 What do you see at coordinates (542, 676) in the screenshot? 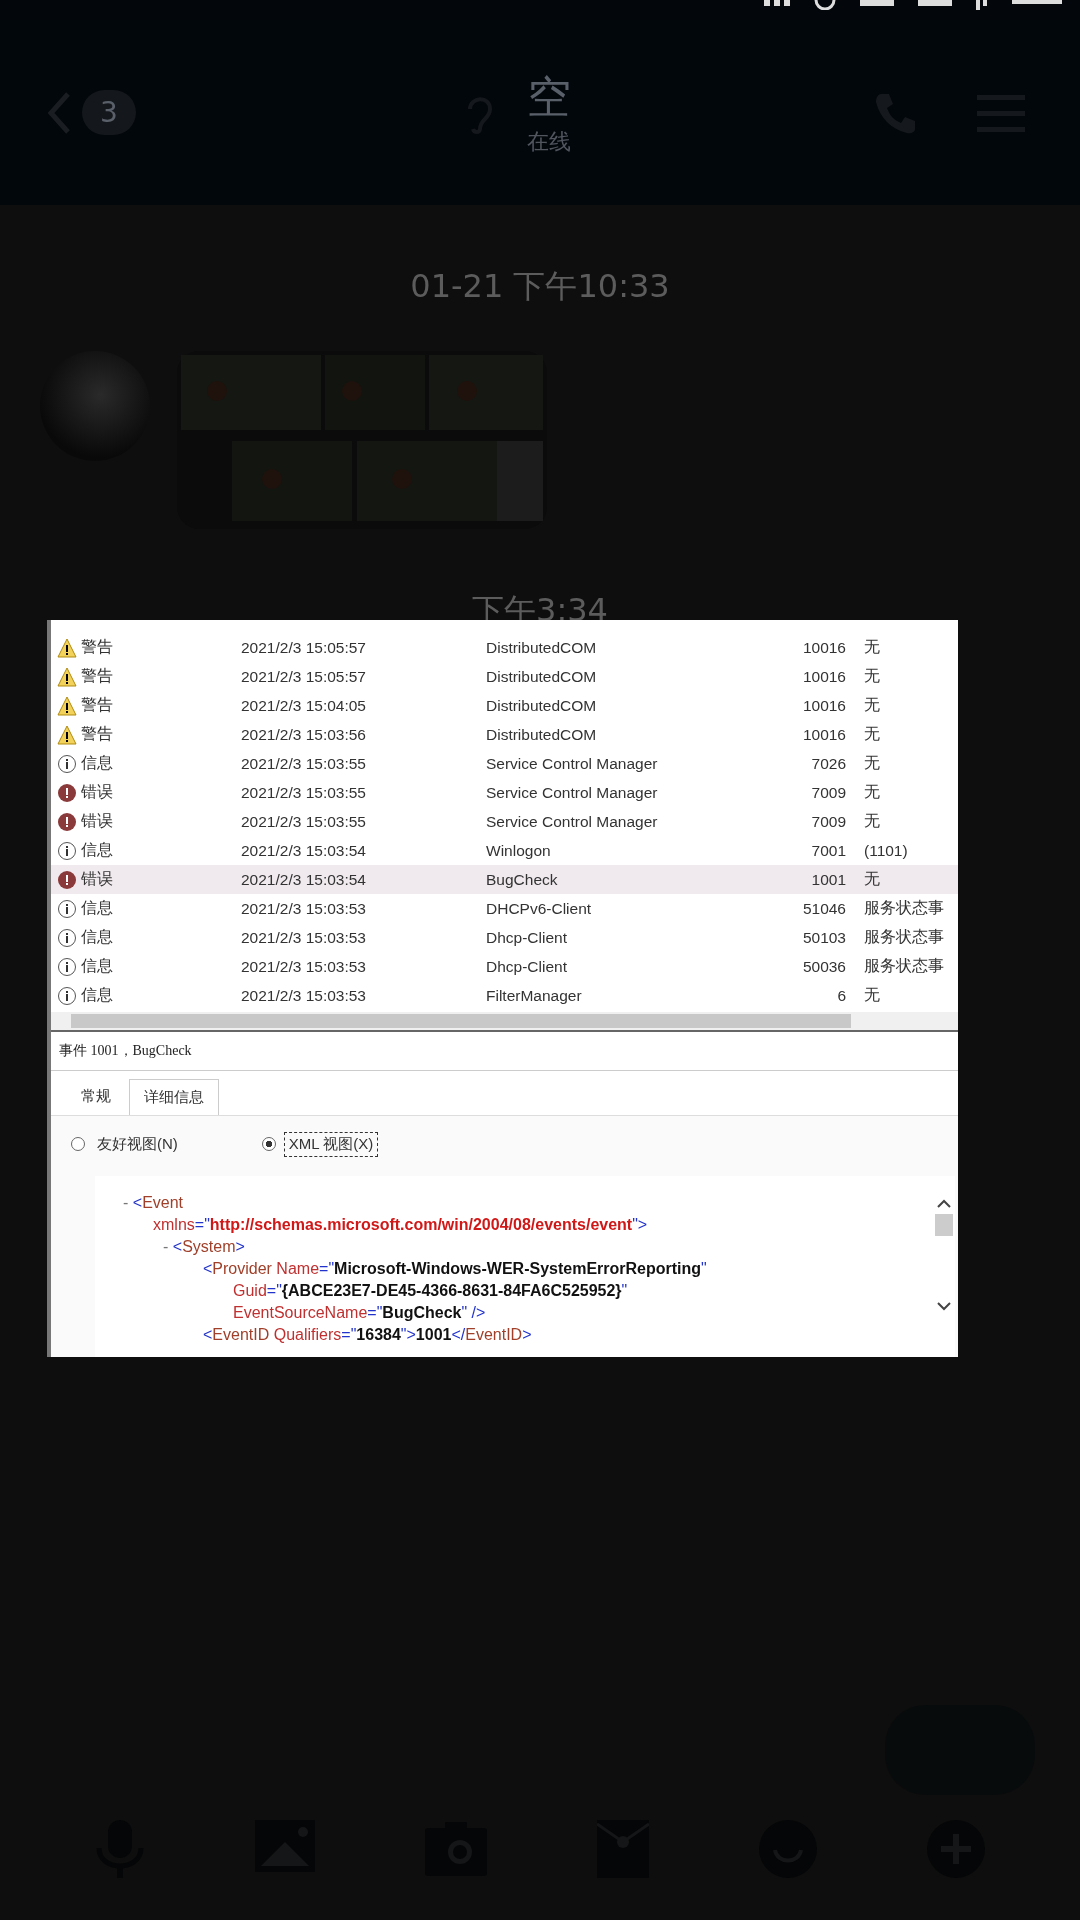
I see `table-cell-text: DistributedCOM` at bounding box center [542, 676].